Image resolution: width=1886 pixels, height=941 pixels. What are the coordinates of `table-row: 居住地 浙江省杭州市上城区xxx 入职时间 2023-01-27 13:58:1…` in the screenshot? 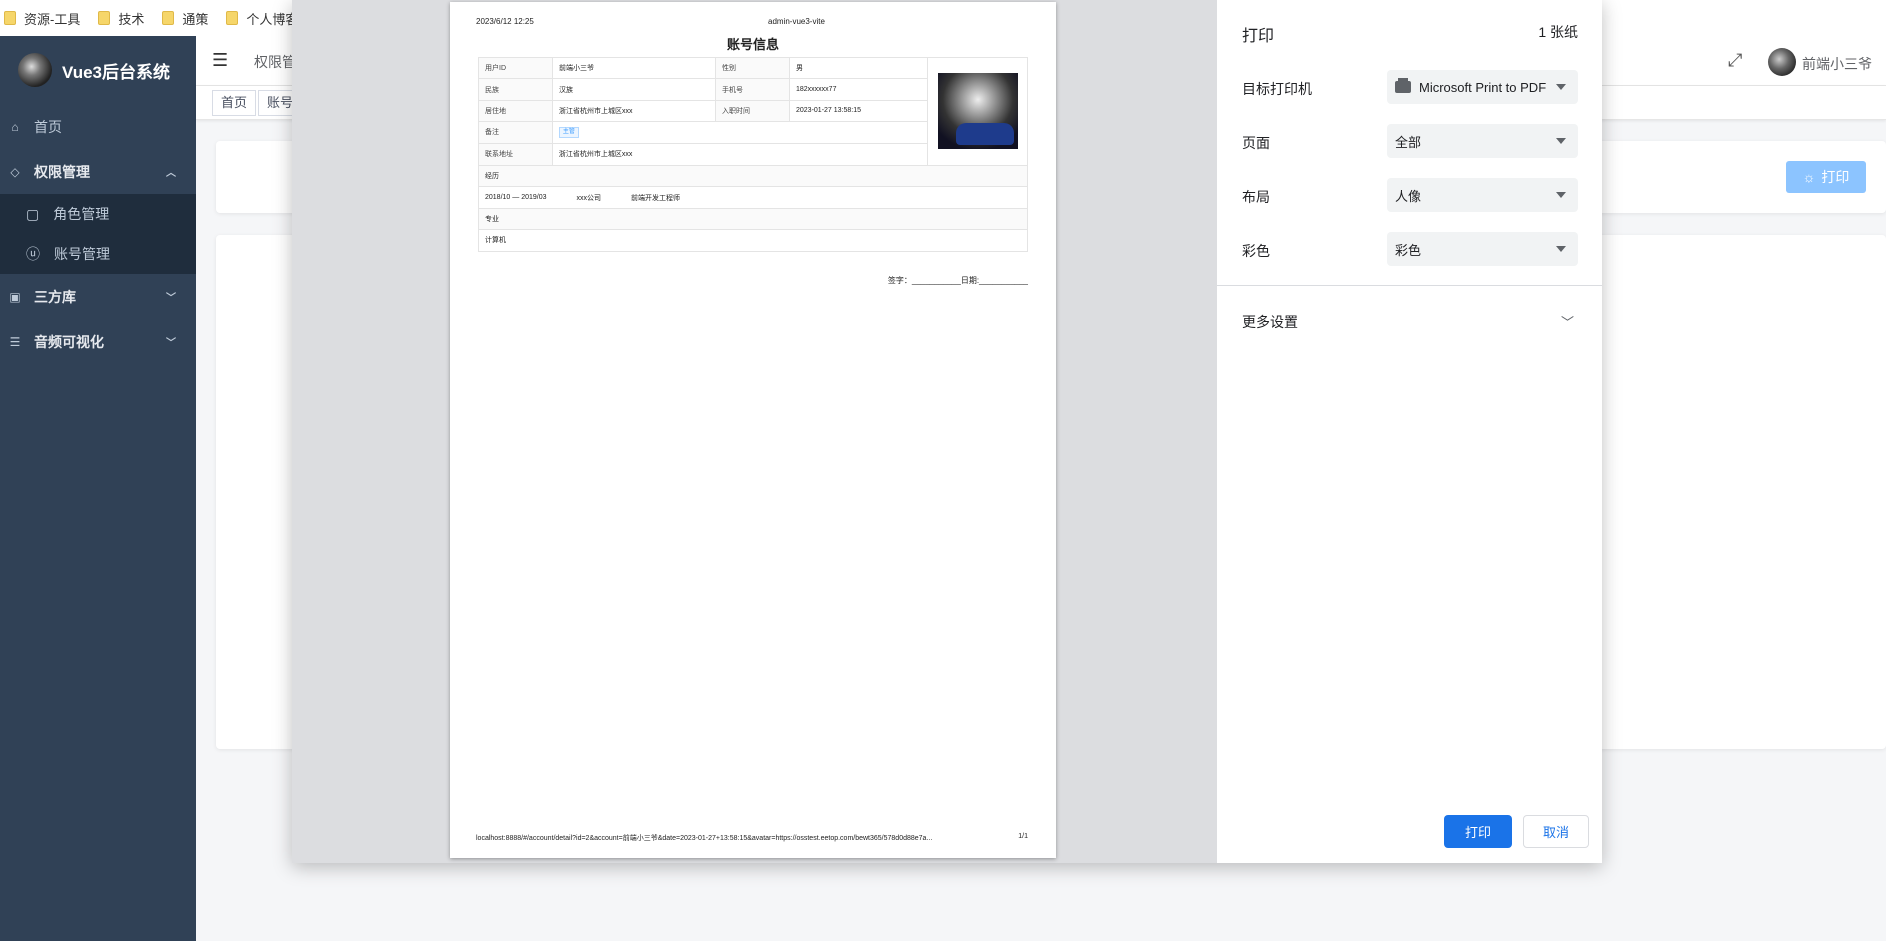 It's located at (703, 111).